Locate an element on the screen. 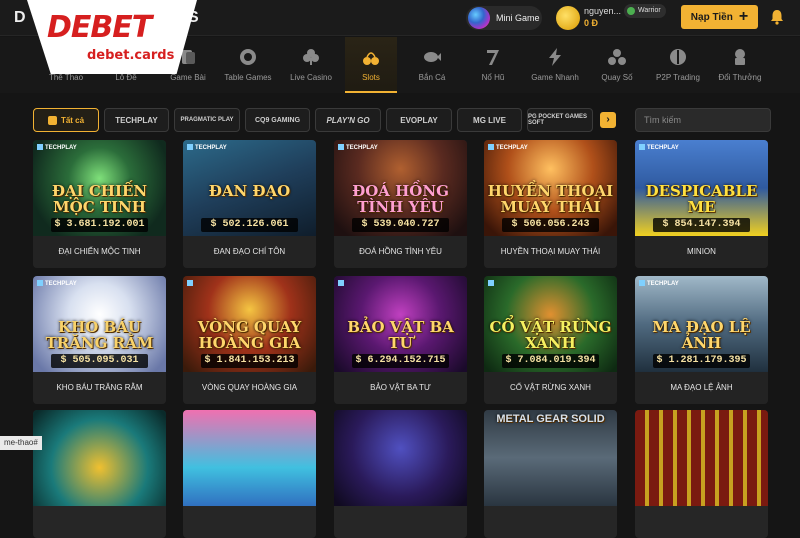 The height and width of the screenshot is (538, 800). jackpot-value: $ 1.841.153.213 is located at coordinates (249, 361).